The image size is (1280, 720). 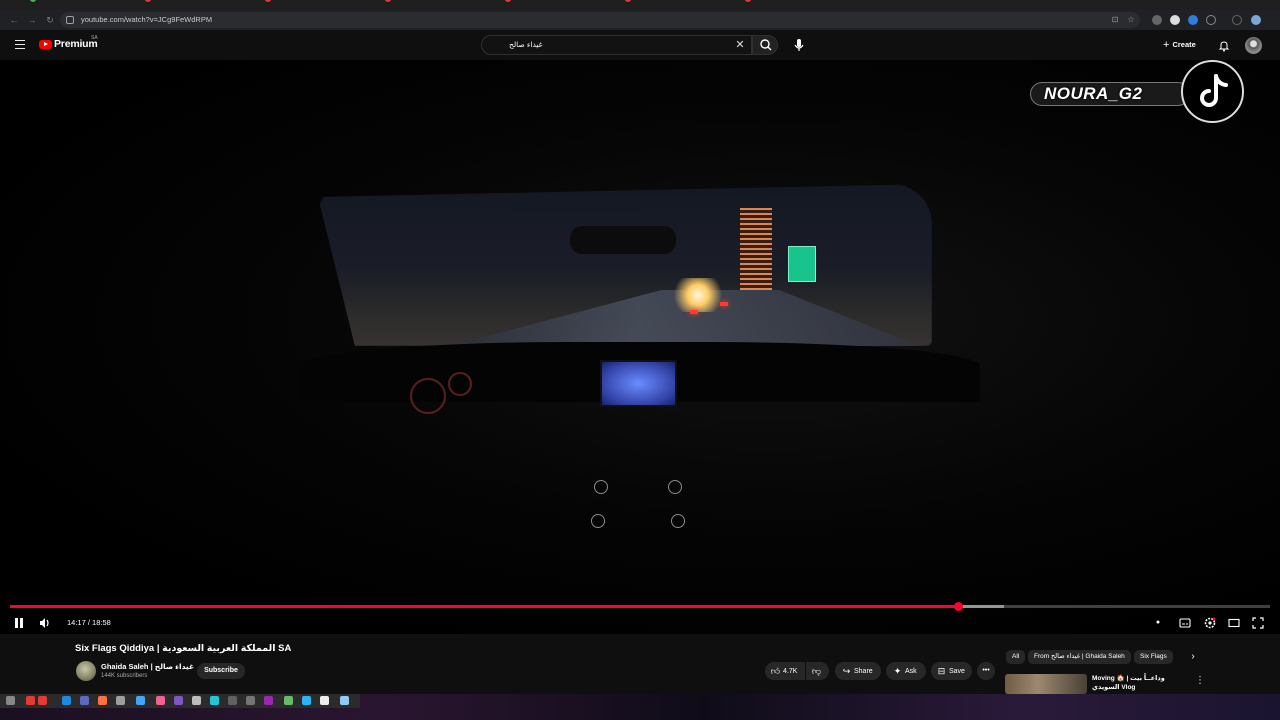 I want to click on chip-from-channel: From غيداء صالح | Ghaida Saleh, so click(x=1079, y=657).